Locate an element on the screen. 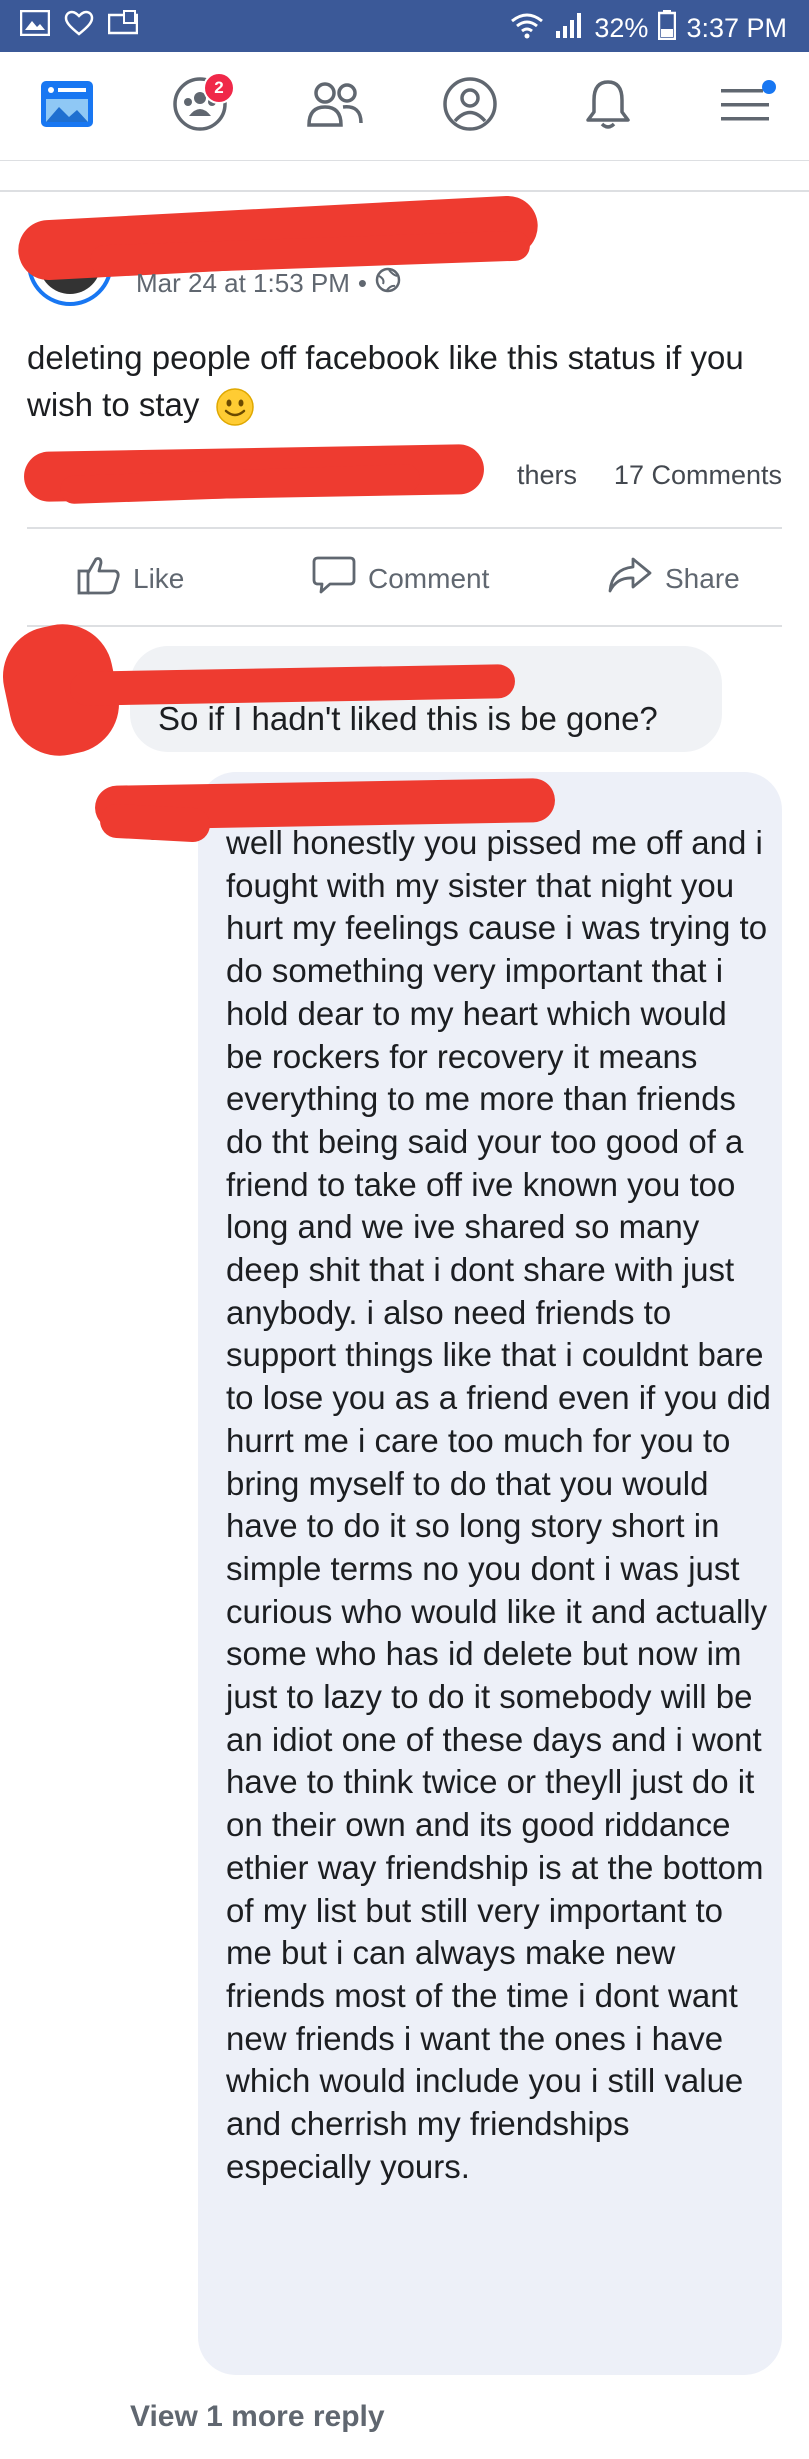  menu-tab is located at coordinates (745, 106).